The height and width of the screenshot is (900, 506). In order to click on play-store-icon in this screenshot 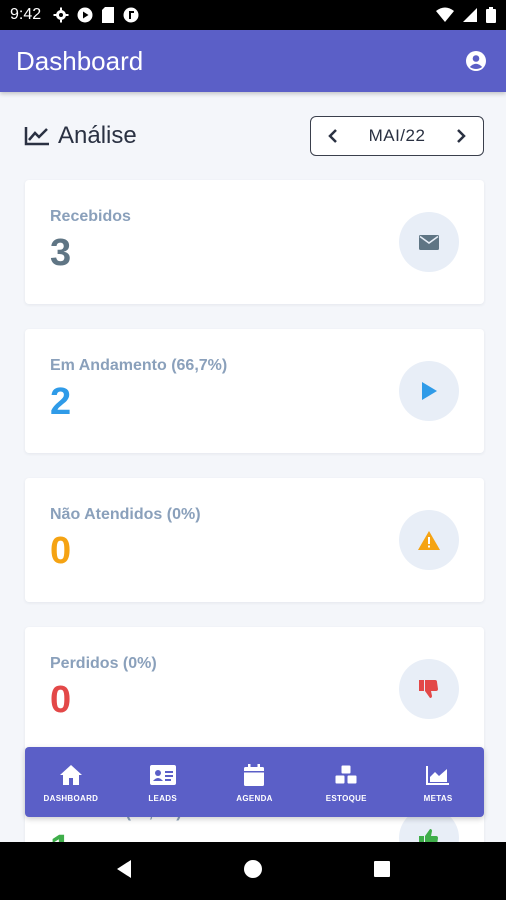, I will do `click(85, 15)`.